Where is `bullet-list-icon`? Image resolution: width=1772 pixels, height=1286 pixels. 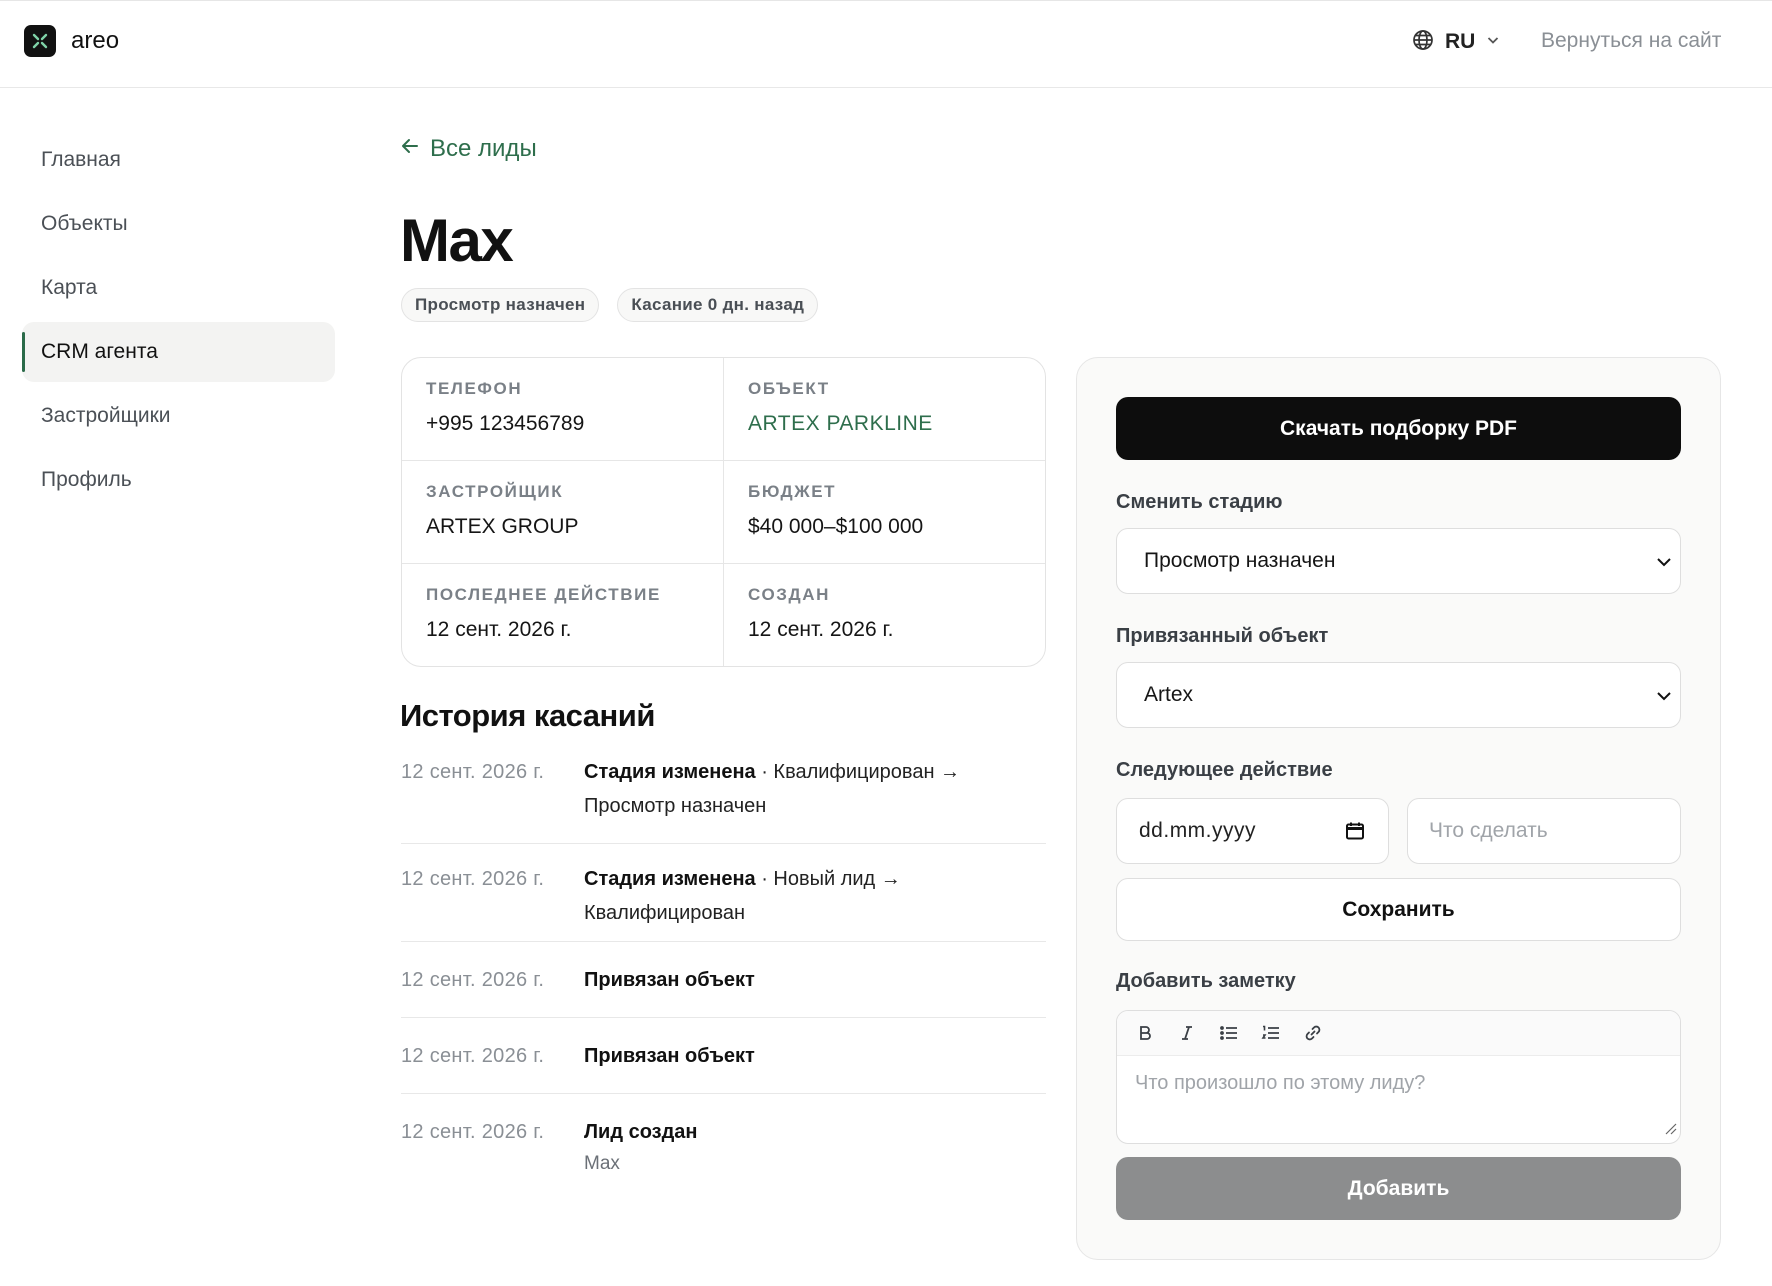 bullet-list-icon is located at coordinates (1229, 1033).